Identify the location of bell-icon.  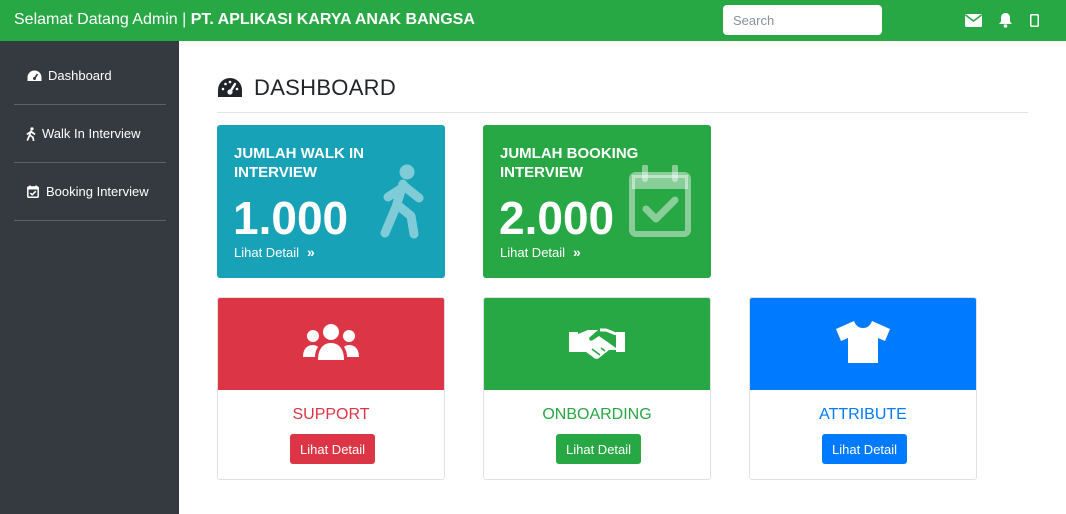
(1005, 20).